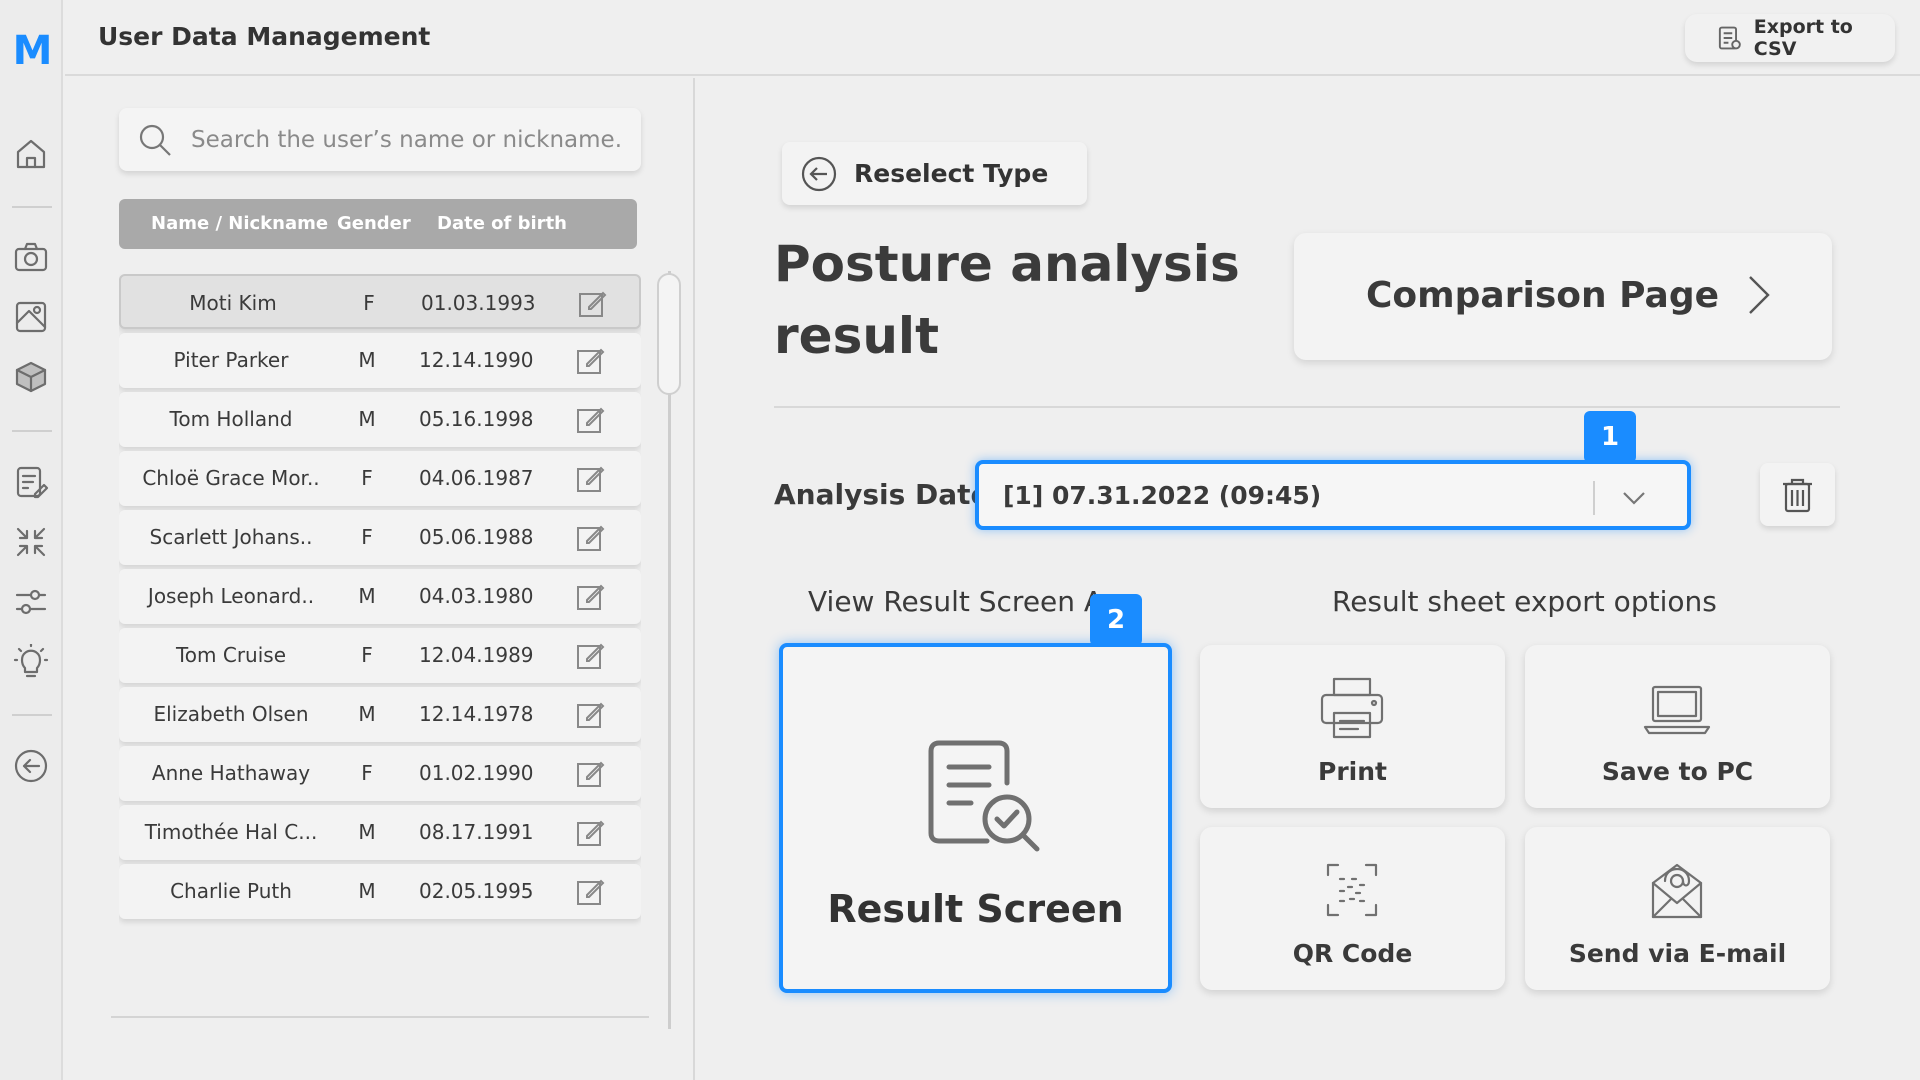 The height and width of the screenshot is (1080, 1920). I want to click on search-box, so click(380, 139).